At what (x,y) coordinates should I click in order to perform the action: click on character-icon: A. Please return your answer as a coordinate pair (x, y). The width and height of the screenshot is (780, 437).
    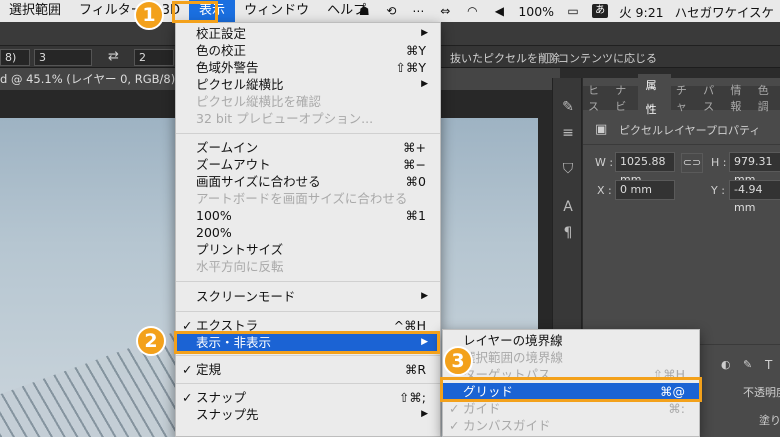
    Looking at the image, I should click on (568, 207).